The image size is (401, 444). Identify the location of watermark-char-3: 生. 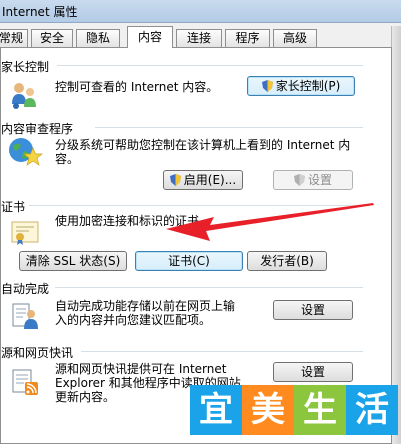
(320, 410).